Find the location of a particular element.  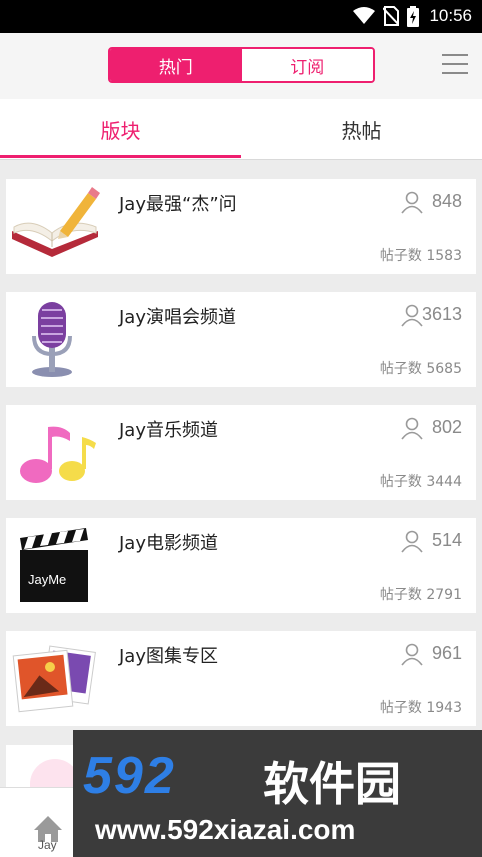

forum-title: Jay最强“杰”问 is located at coordinates (178, 204).